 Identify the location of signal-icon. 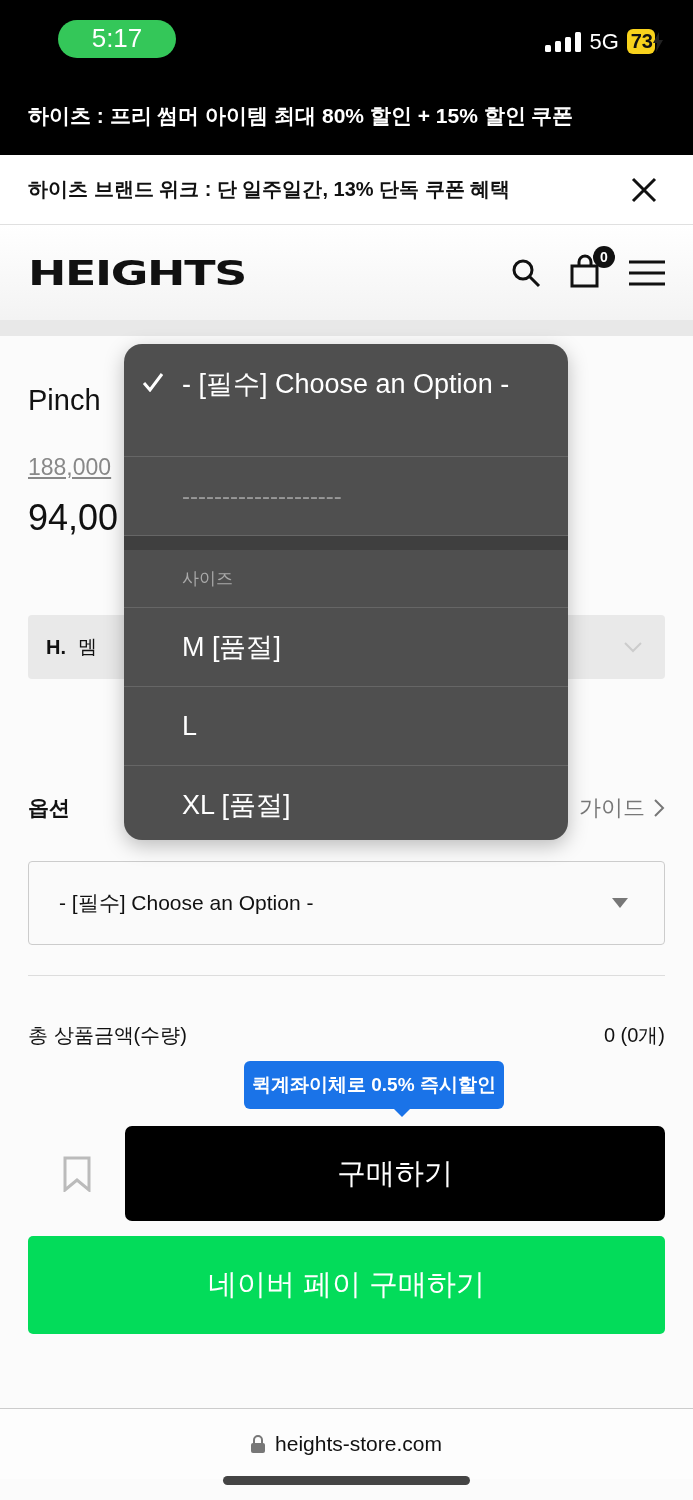
(563, 41).